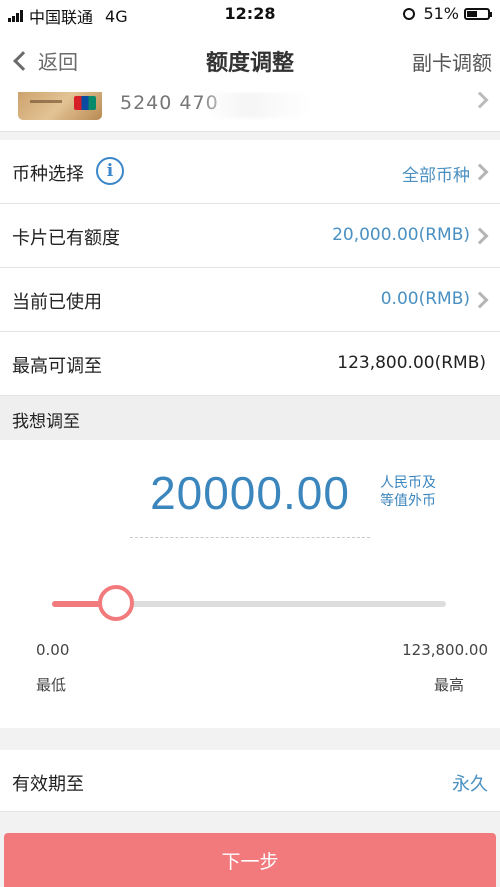  I want to click on battery-icon, so click(478, 13).